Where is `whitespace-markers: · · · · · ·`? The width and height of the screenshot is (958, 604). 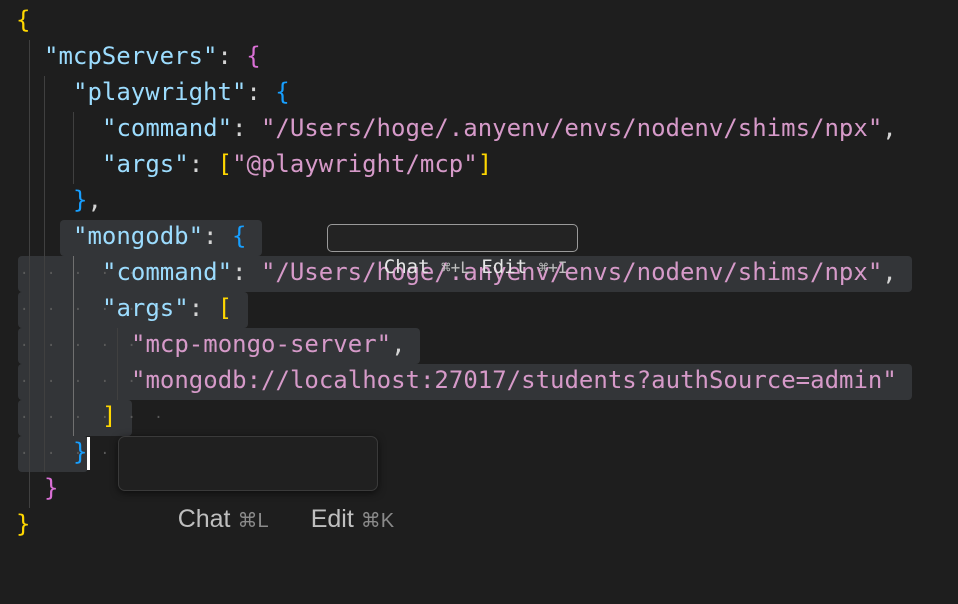 whitespace-markers: · · · · · · is located at coordinates (94, 418).